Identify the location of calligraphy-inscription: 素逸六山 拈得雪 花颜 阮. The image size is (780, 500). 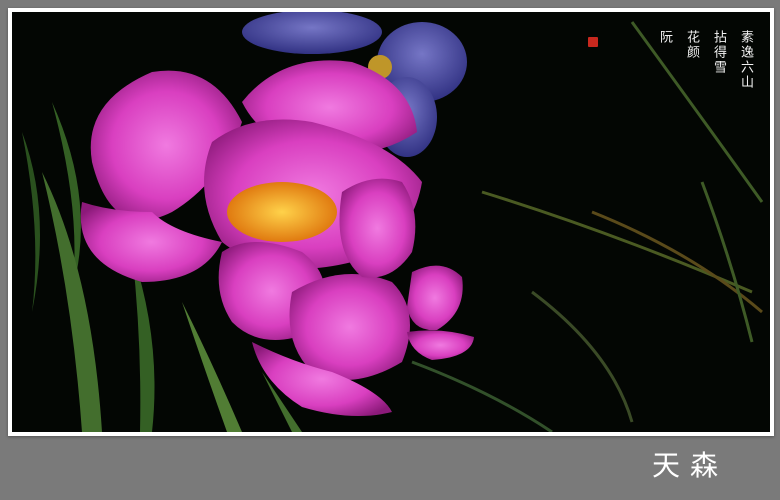
(705, 60).